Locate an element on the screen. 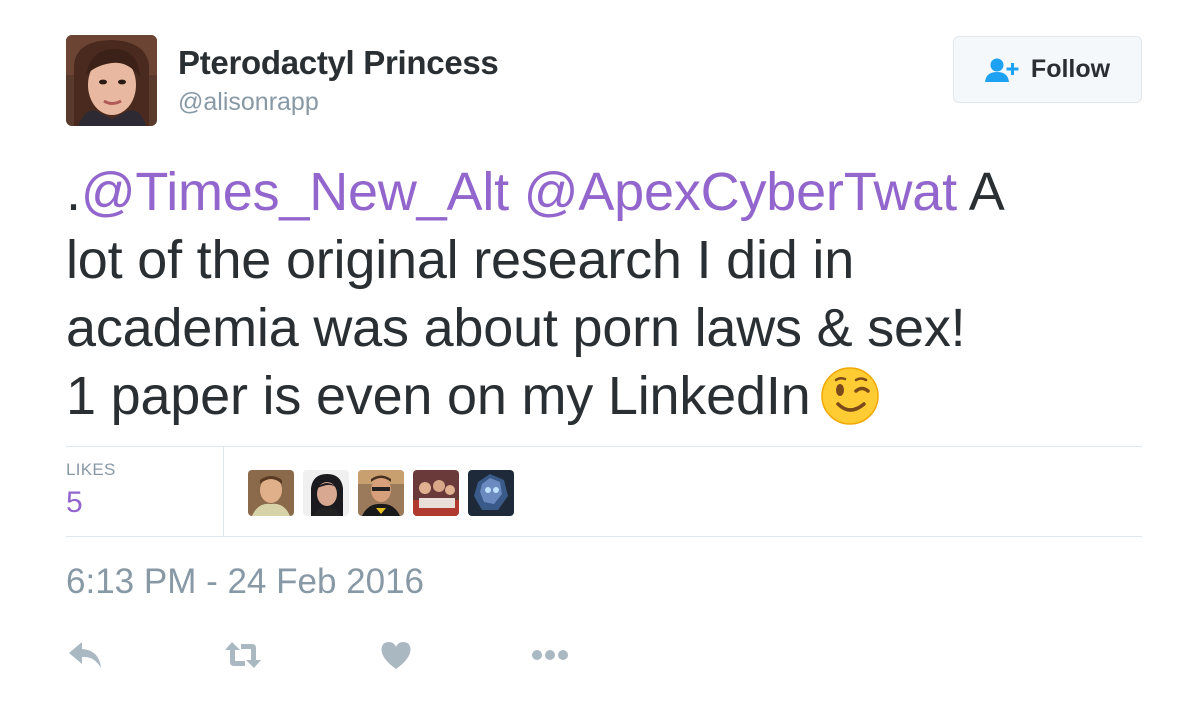 The width and height of the screenshot is (1200, 720). like-icon is located at coordinates (396, 655).